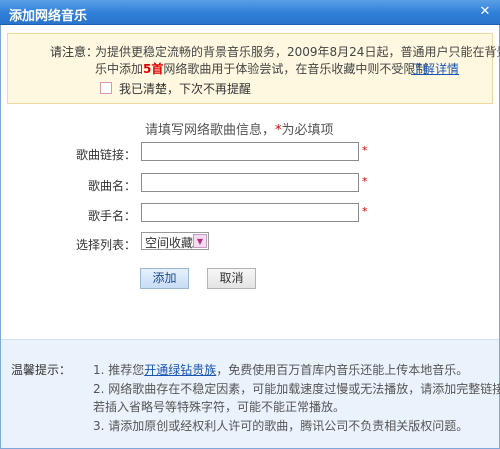  Describe the element at coordinates (342, 370) in the screenshot. I see `tip-1-suffix: ，免费使用百万首库内音乐还能上传本地音乐。` at that location.